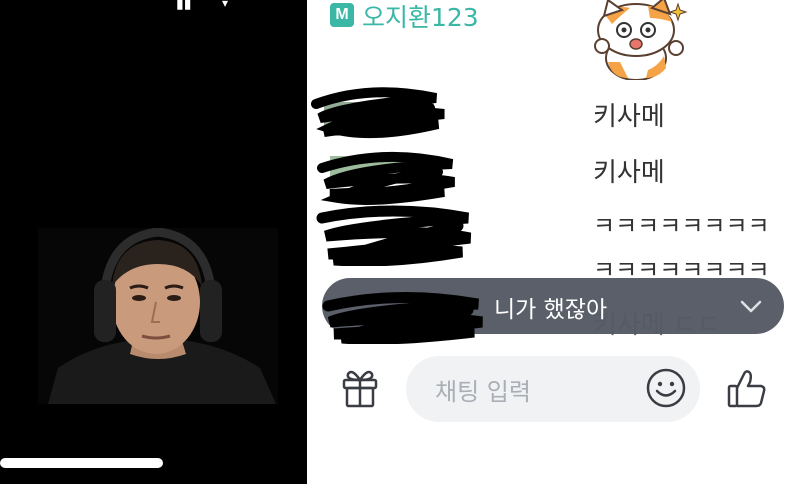 This screenshot has width=800, height=484. What do you see at coordinates (751, 307) in the screenshot?
I see `chevron-down-icon` at bounding box center [751, 307].